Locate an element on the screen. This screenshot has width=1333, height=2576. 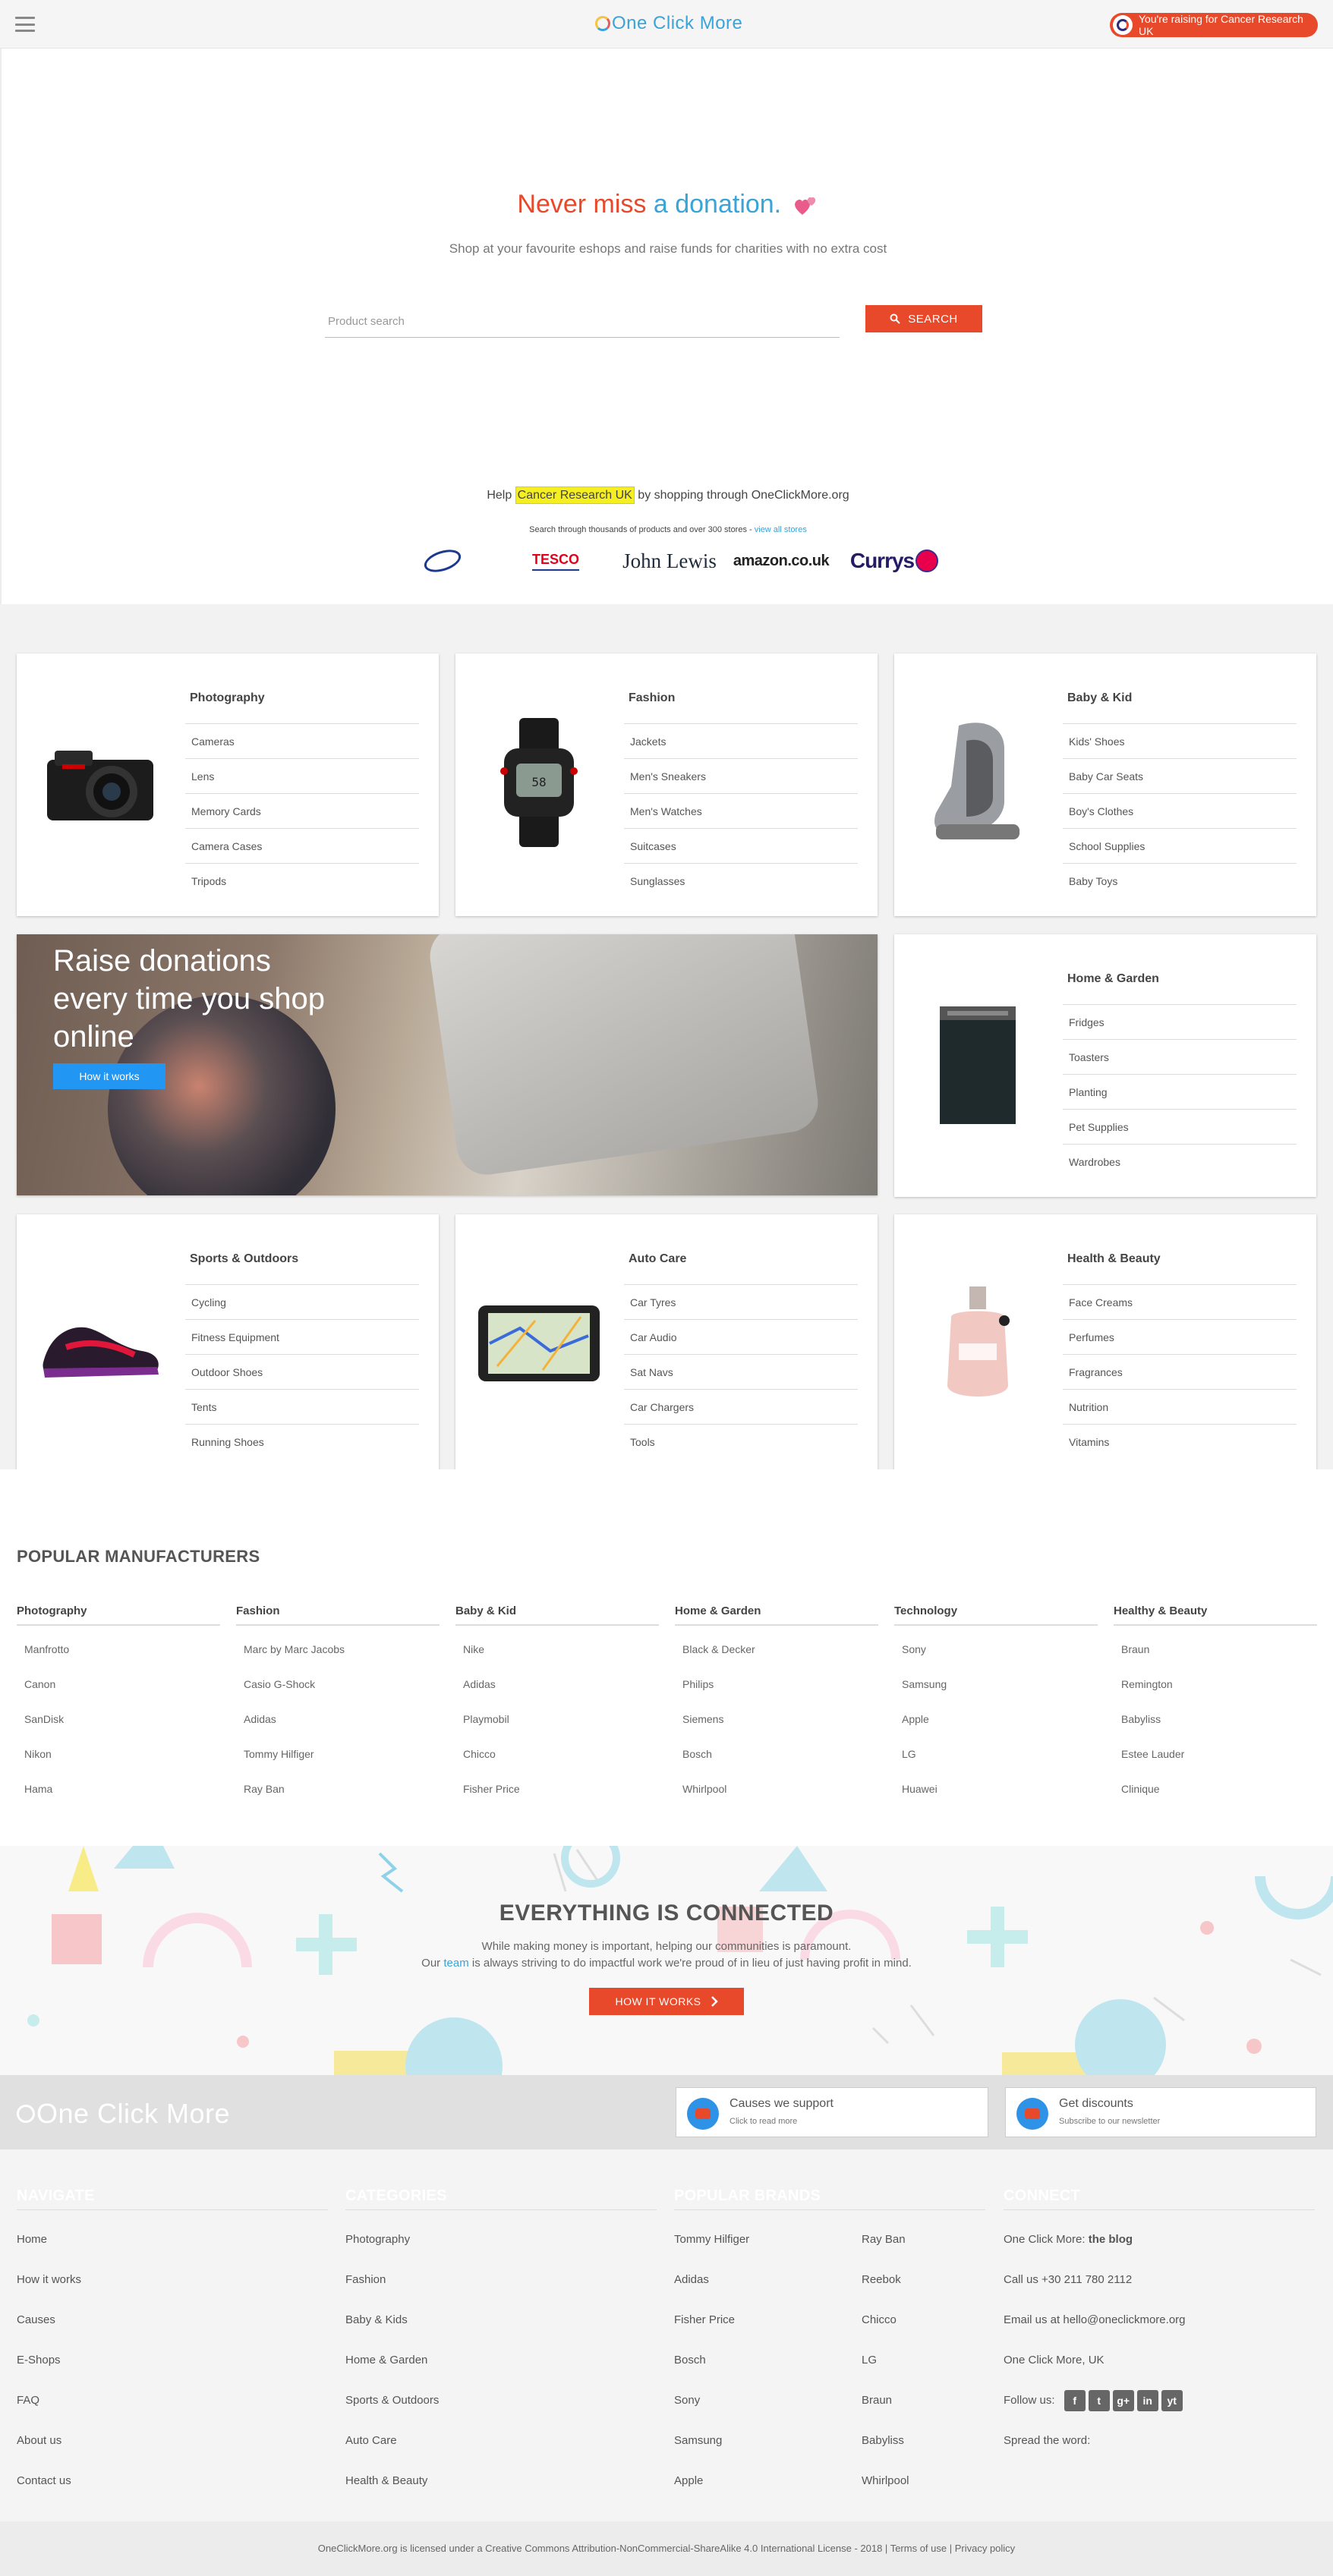
causes-card: Causes we support Click to read more is located at coordinates (832, 2112).